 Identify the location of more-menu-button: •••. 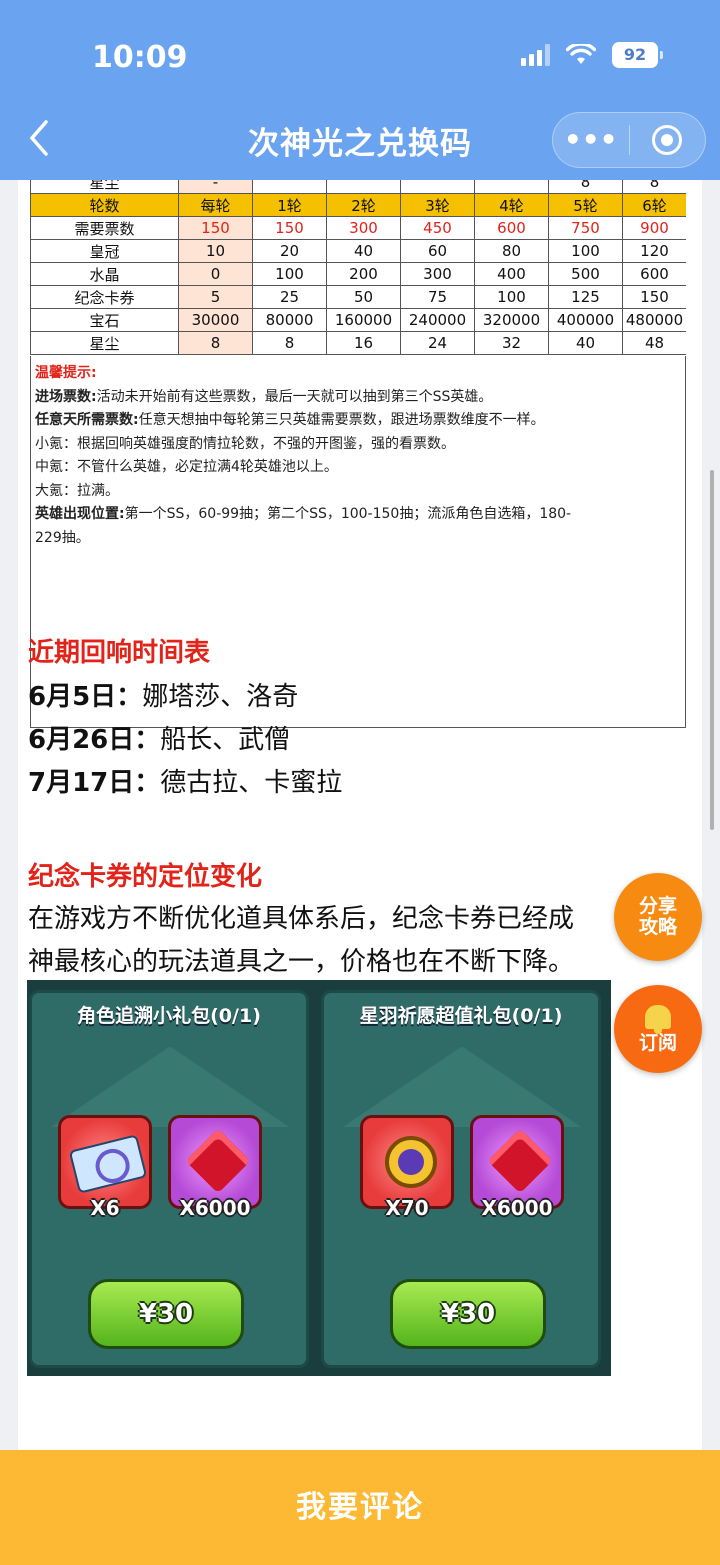
(591, 140).